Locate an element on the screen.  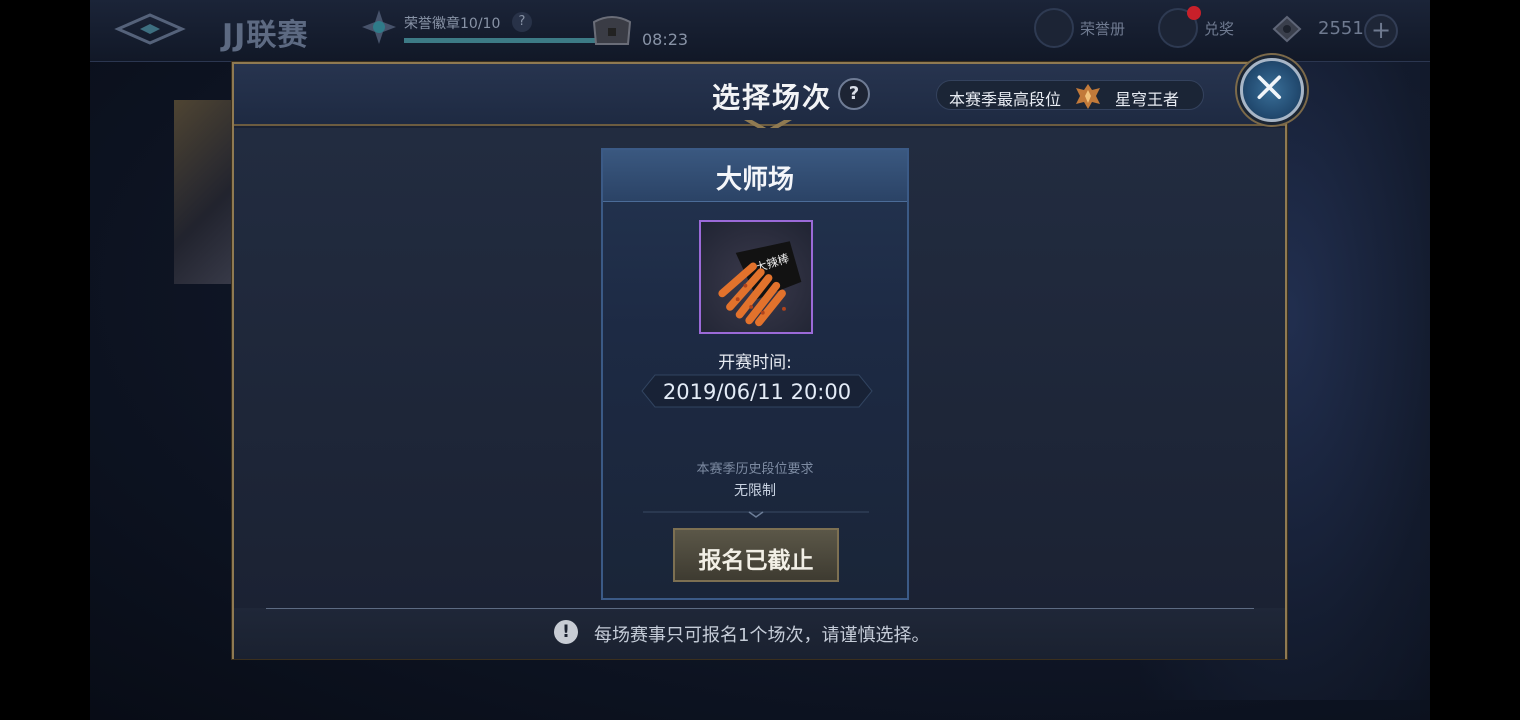
honor-book-icon is located at coordinates (1054, 28).